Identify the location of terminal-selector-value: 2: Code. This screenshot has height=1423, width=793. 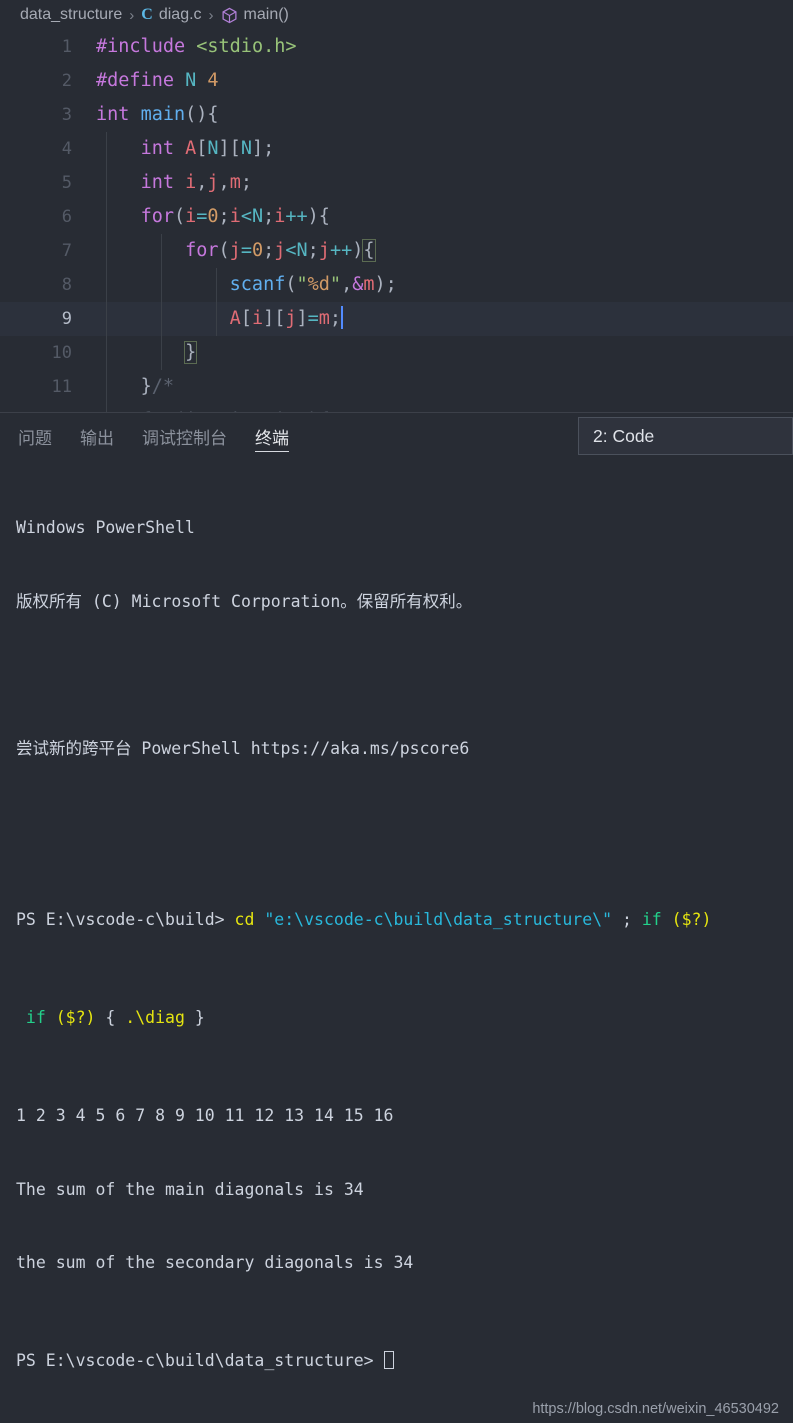
(624, 435).